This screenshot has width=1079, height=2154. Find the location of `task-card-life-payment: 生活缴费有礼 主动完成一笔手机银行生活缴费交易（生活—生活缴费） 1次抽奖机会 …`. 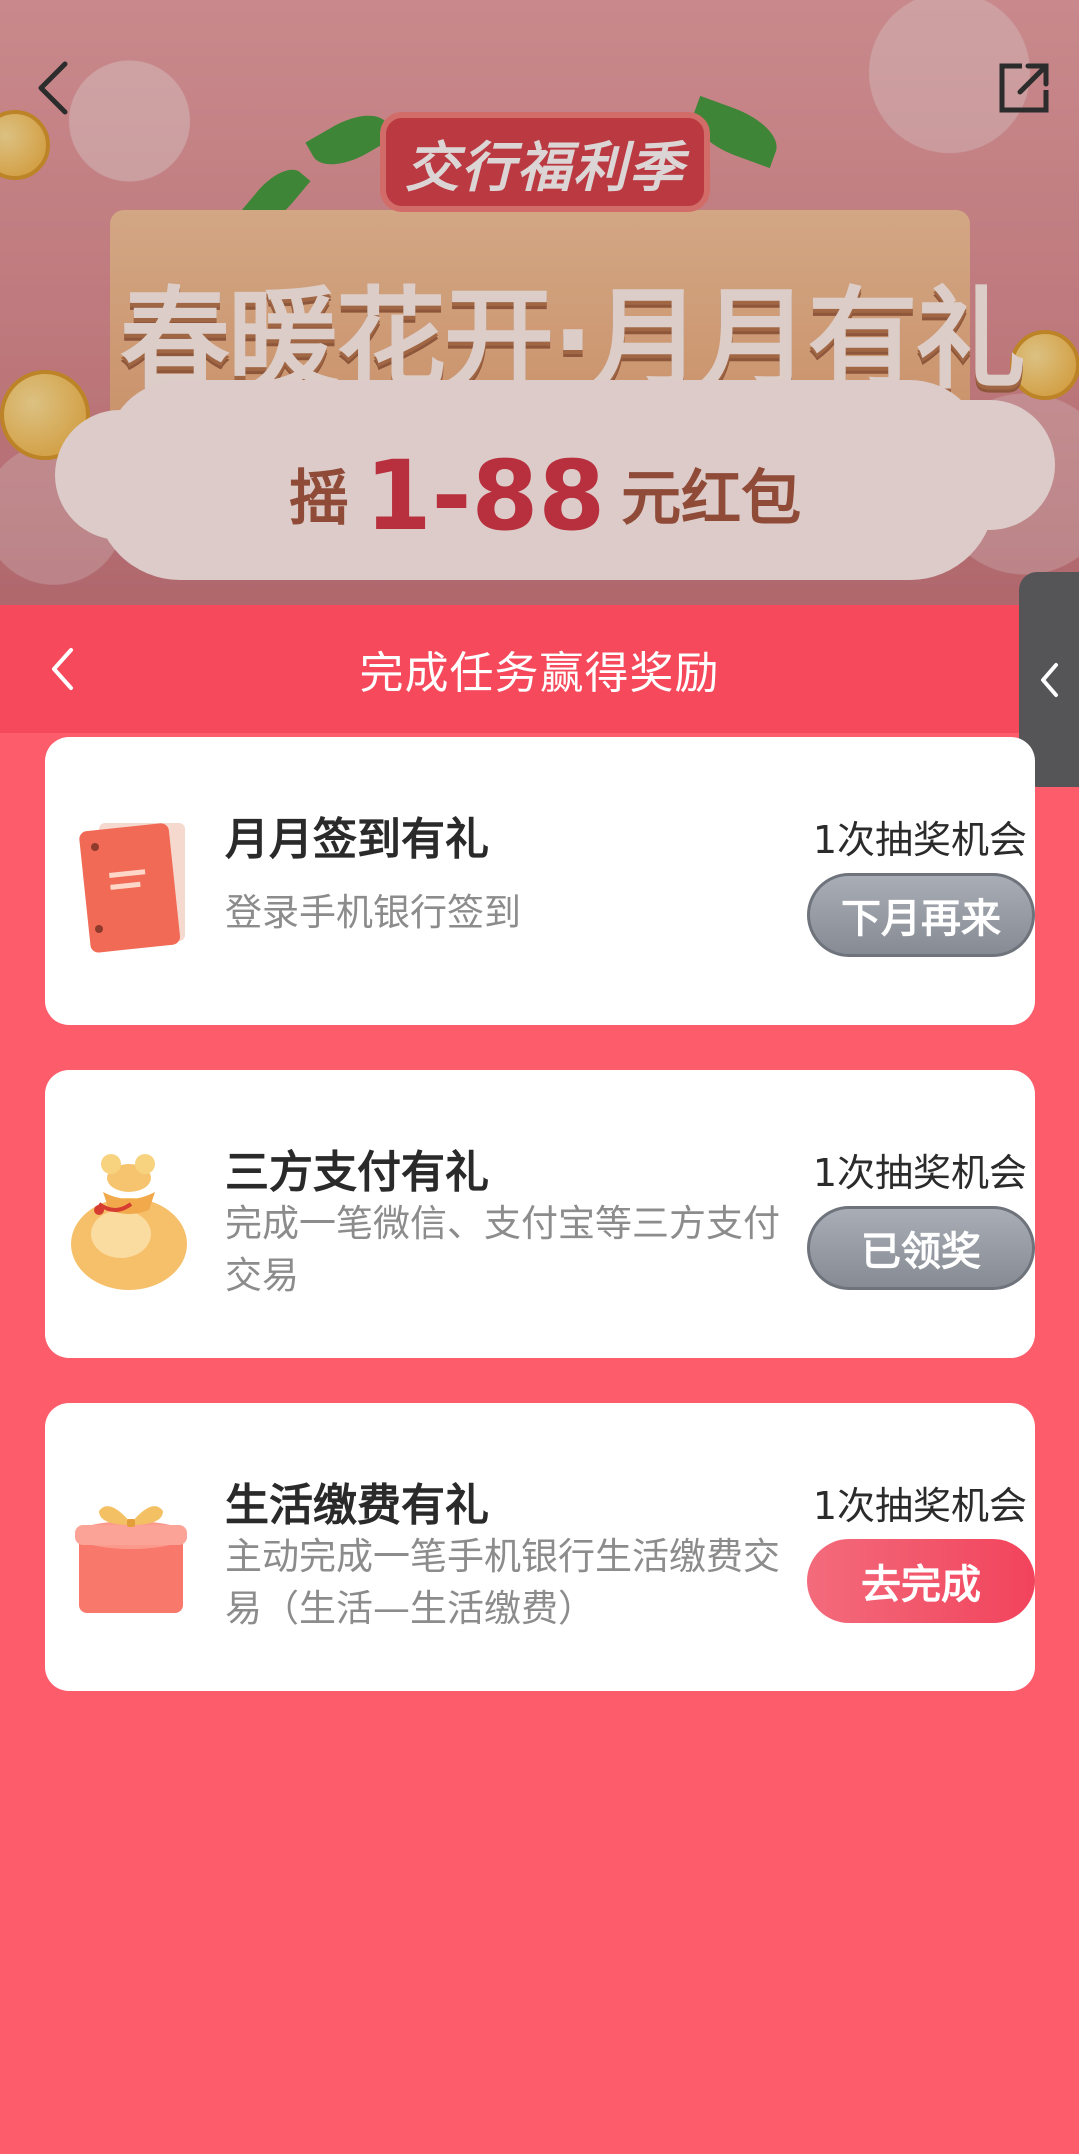

task-card-life-payment: 生活缴费有礼 主动完成一笔手机银行生活缴费交易（生活—生活缴费） 1次抽奖机会 … is located at coordinates (540, 1547).